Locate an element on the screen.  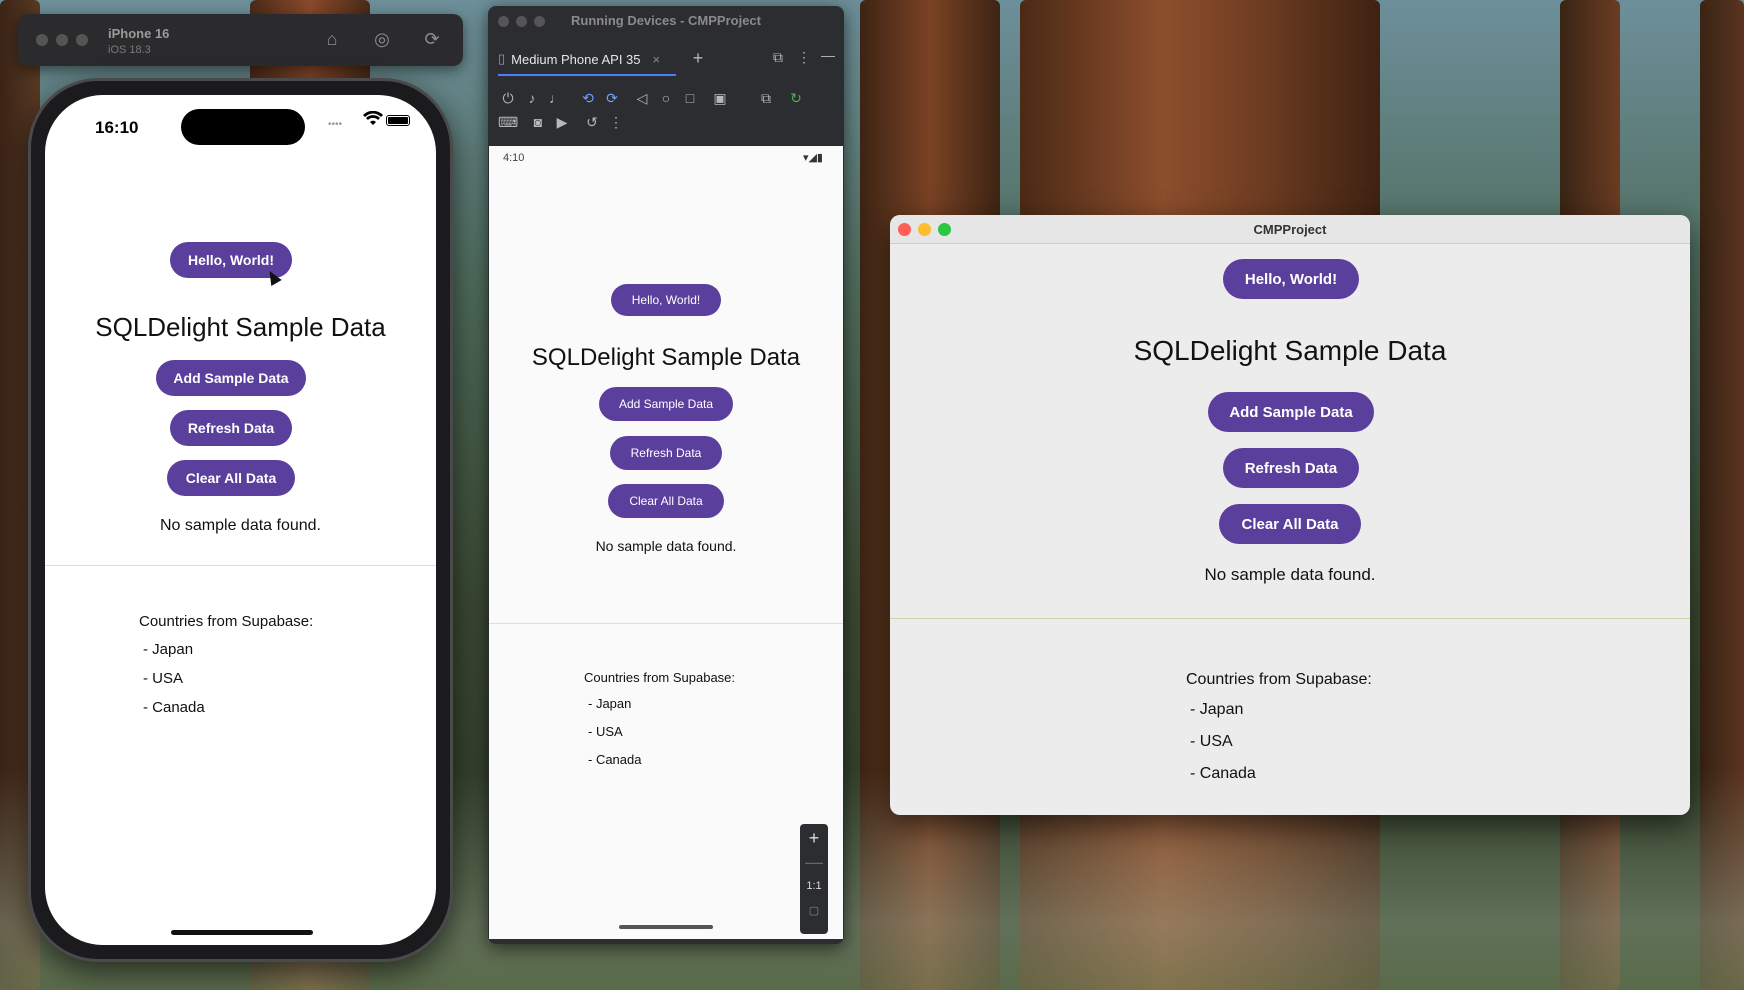
record-icon: ▶ is located at coordinates (562, 122).